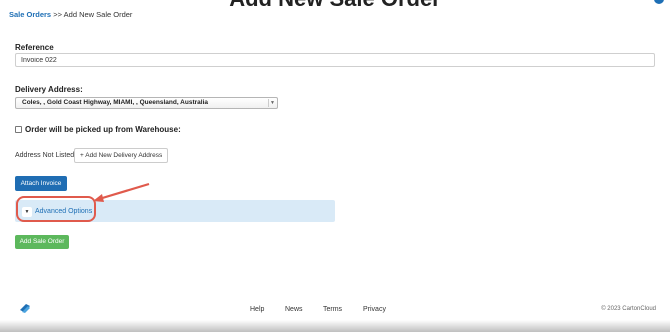 The image size is (670, 332). Describe the element at coordinates (30, 14) in the screenshot. I see `breadcrumb-sale-orders-link: Sale Orders` at that location.